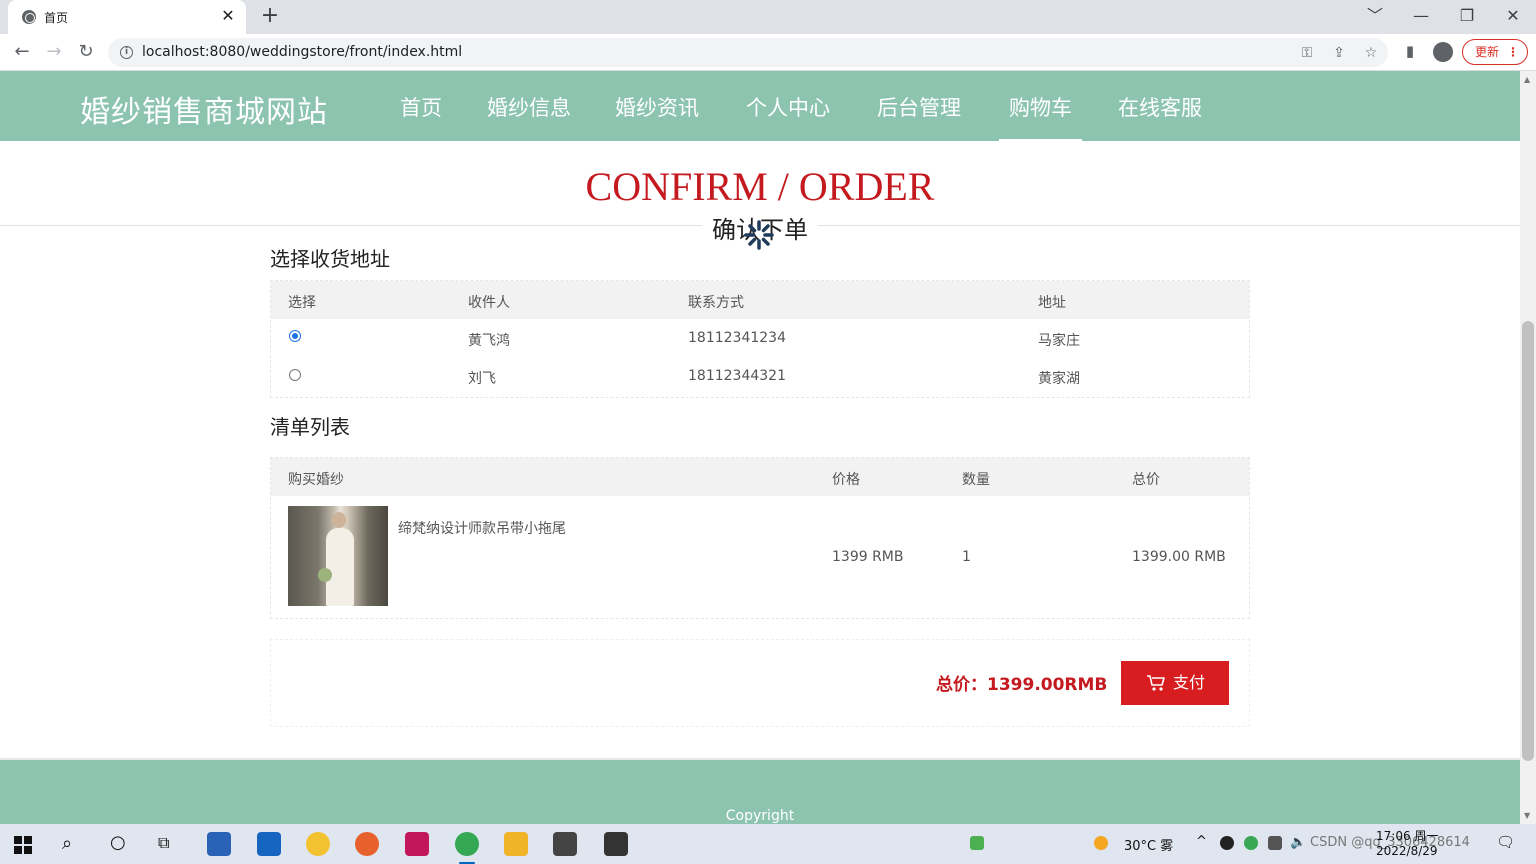 This screenshot has width=1536, height=864. Describe the element at coordinates (126, 52) in the screenshot. I see `site-info-icon: i` at that location.